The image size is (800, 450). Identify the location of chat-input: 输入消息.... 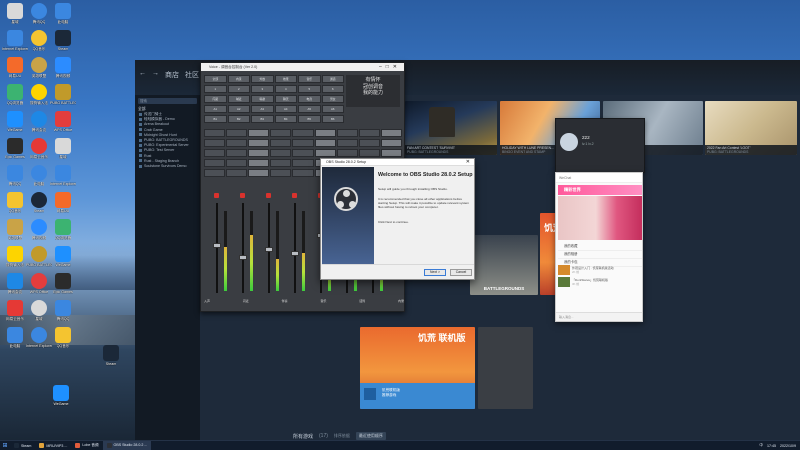
(599, 316).